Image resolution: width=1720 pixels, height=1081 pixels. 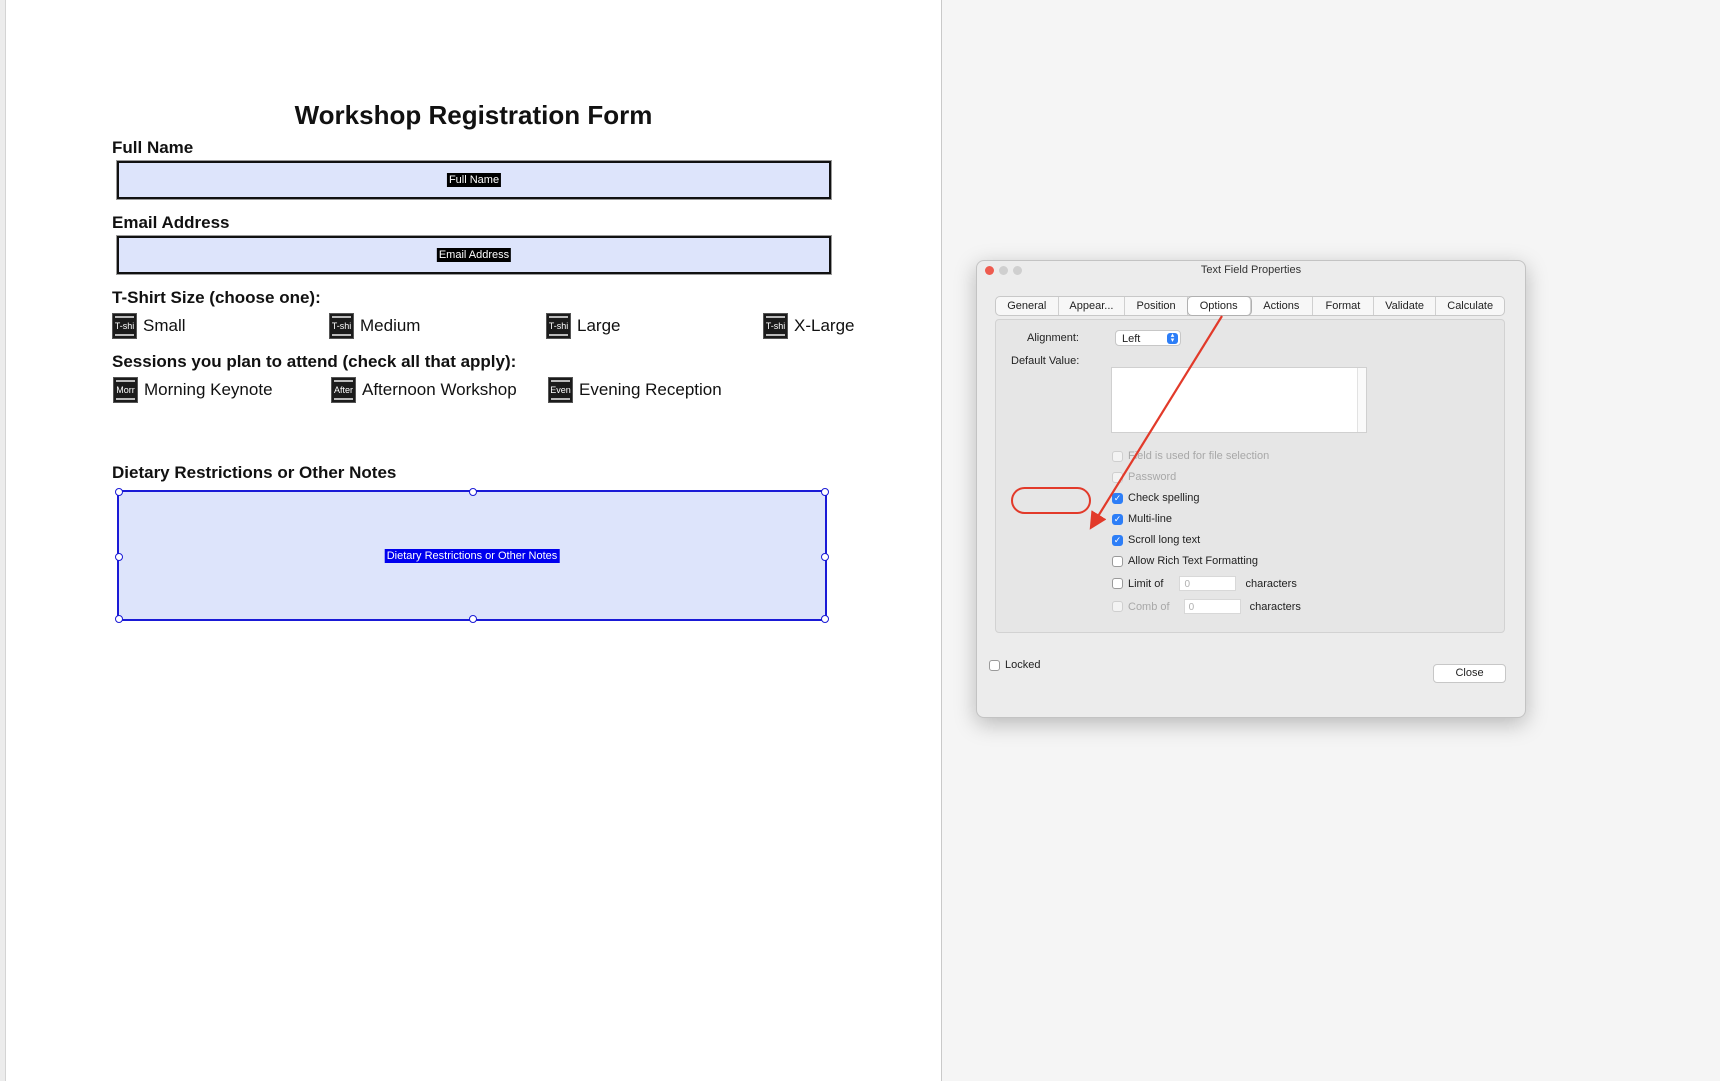 I want to click on tab-format: Format, so click(x=1343, y=306).